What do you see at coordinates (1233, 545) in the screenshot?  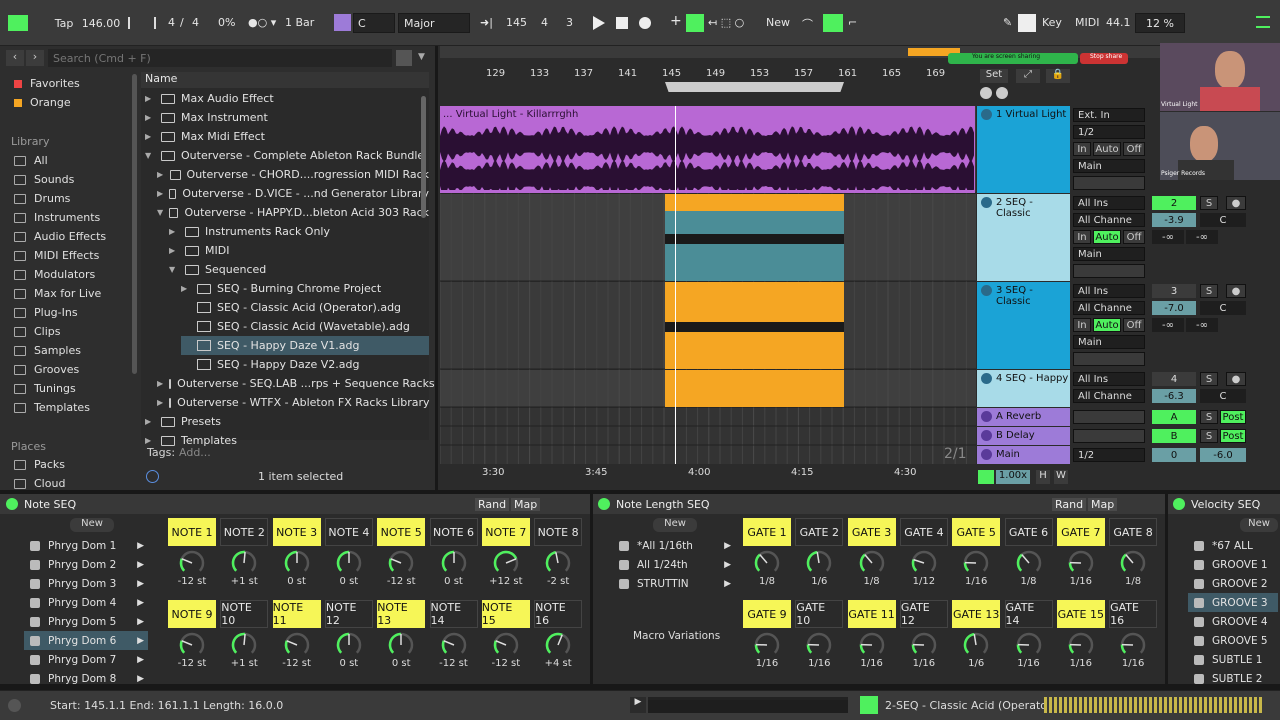 I see `preset-item: *67 ALL` at bounding box center [1233, 545].